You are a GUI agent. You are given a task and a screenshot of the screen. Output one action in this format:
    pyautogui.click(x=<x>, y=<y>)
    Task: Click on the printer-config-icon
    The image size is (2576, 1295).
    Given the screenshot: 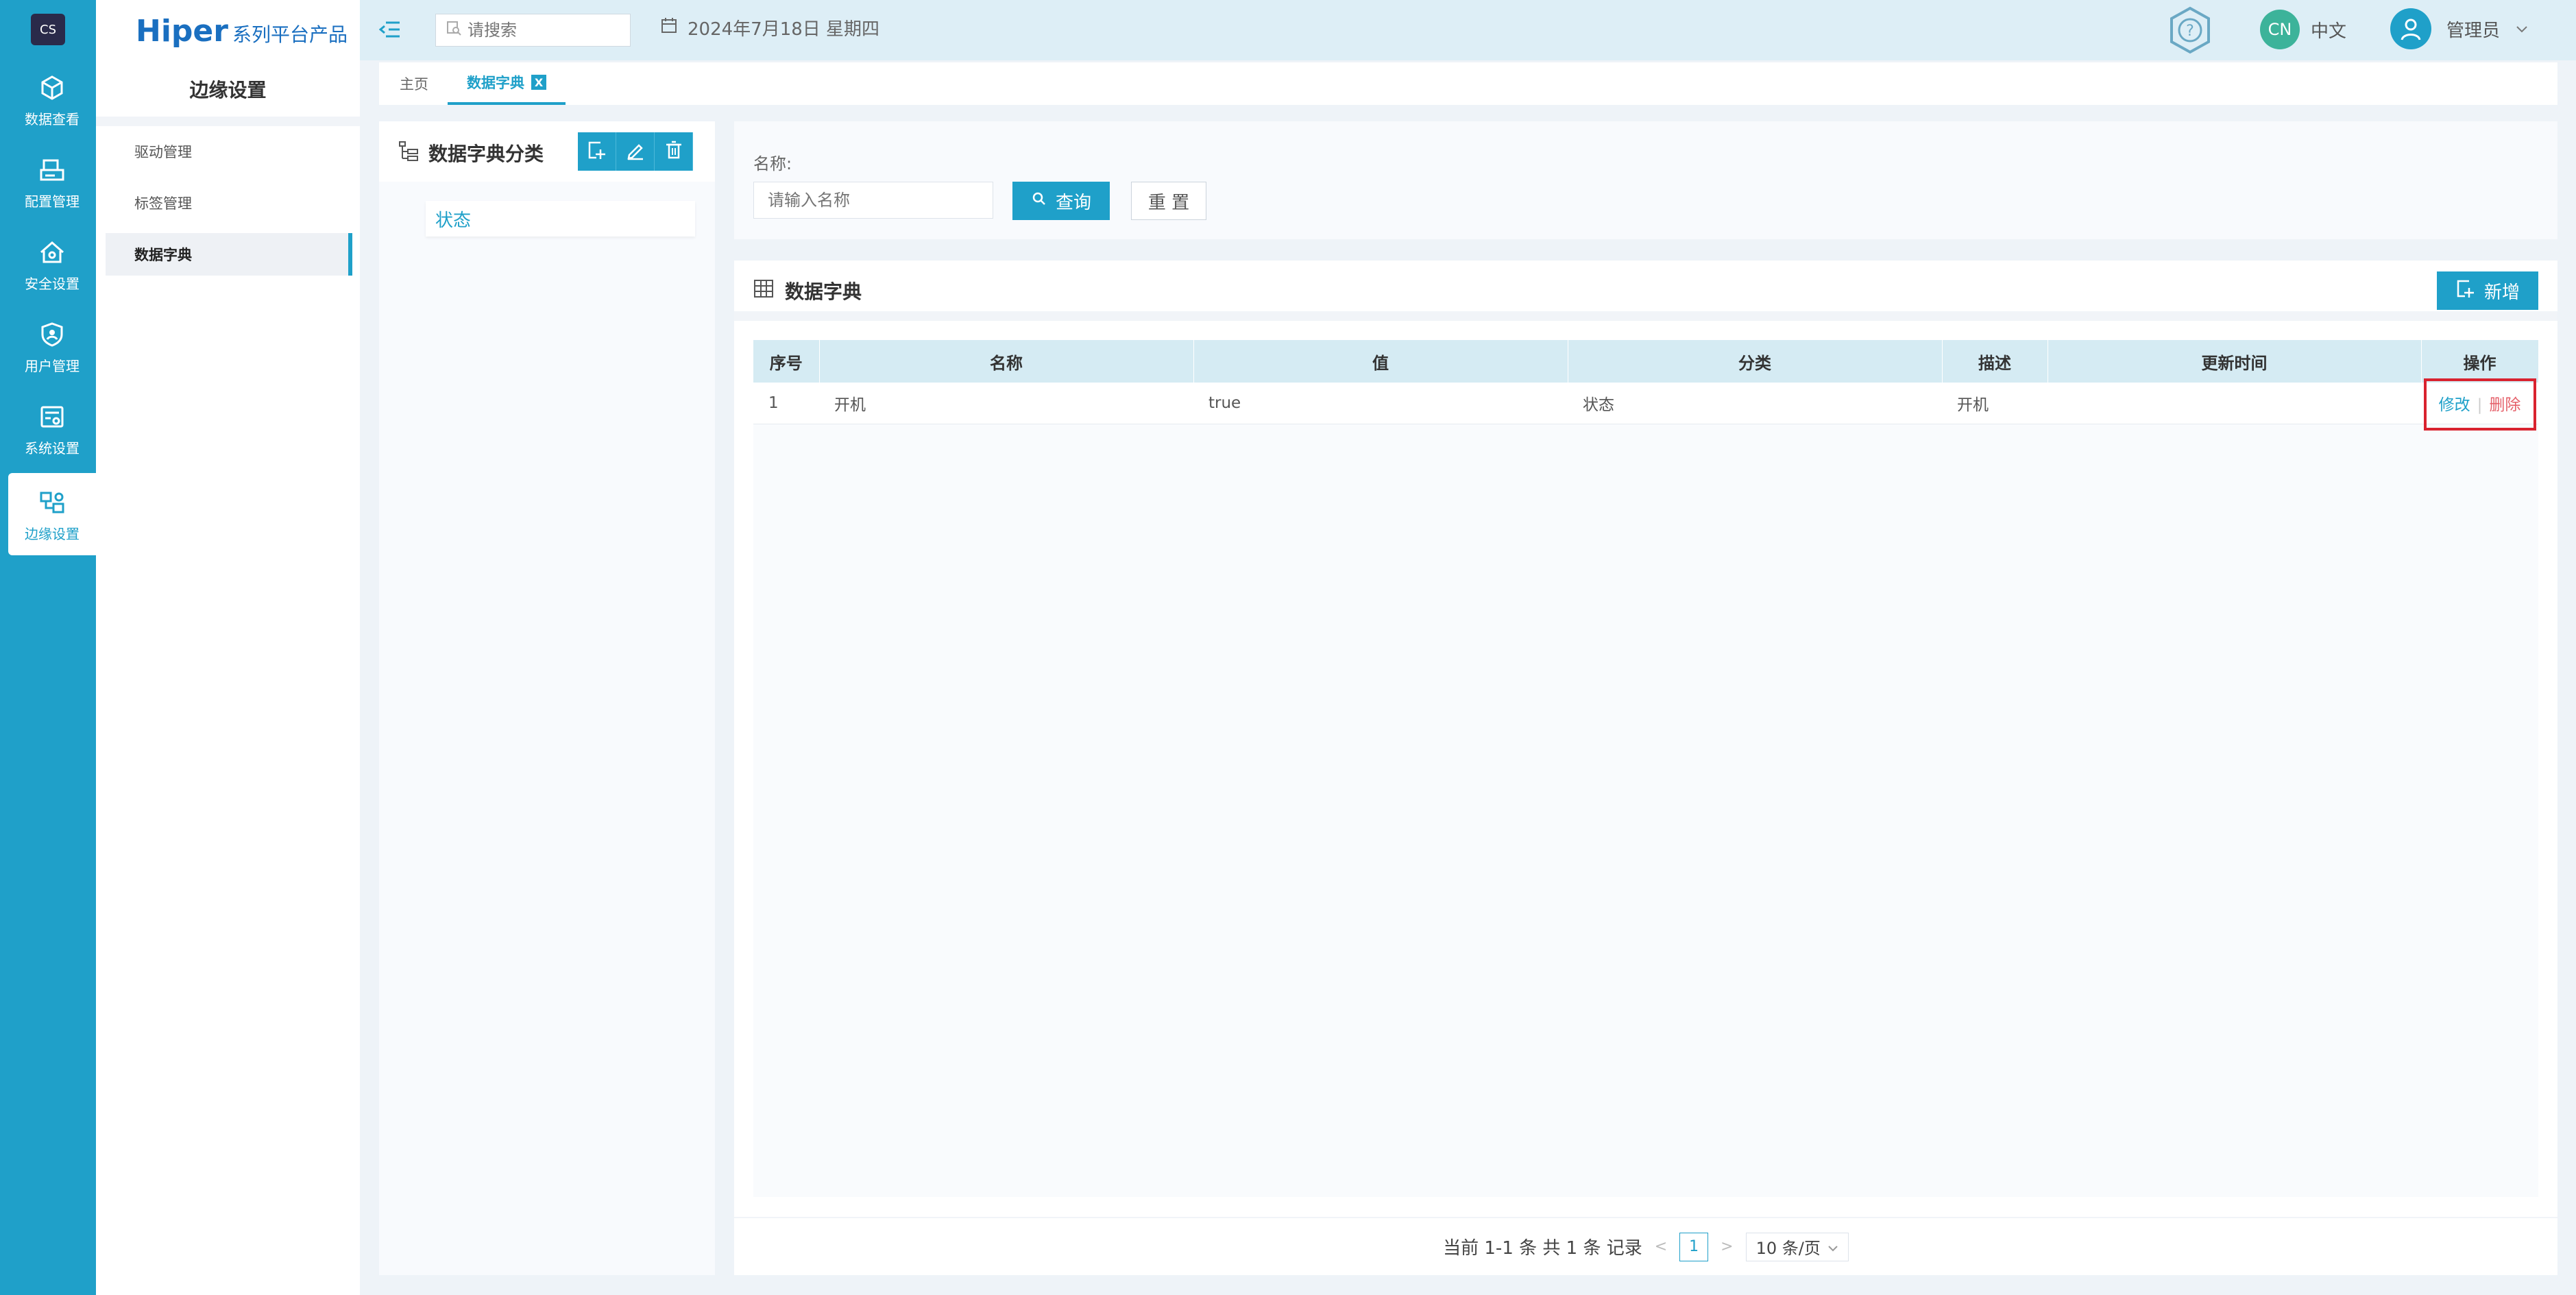 What is the action you would take?
    pyautogui.click(x=52, y=170)
    